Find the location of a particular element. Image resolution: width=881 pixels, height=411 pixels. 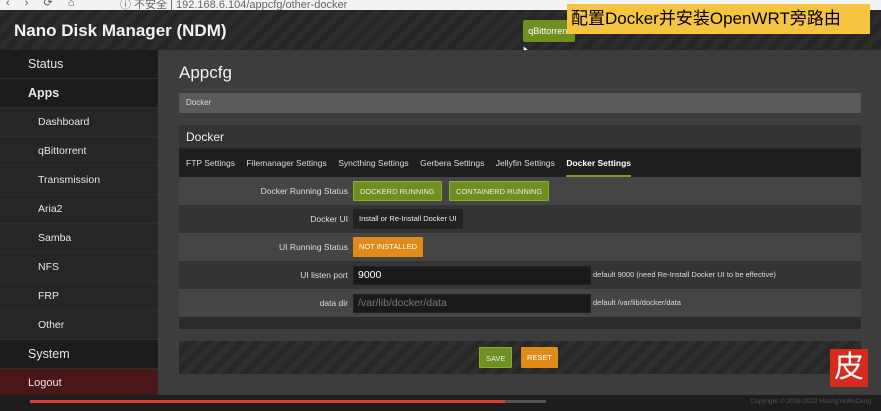

sidebar-item-samba: Samba is located at coordinates (79, 238).